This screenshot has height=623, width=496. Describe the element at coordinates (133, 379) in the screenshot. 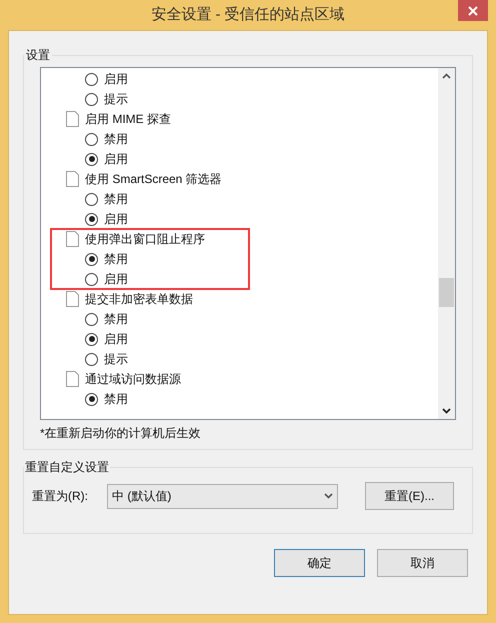

I see `setting-label: 通过域访问数据源` at that location.